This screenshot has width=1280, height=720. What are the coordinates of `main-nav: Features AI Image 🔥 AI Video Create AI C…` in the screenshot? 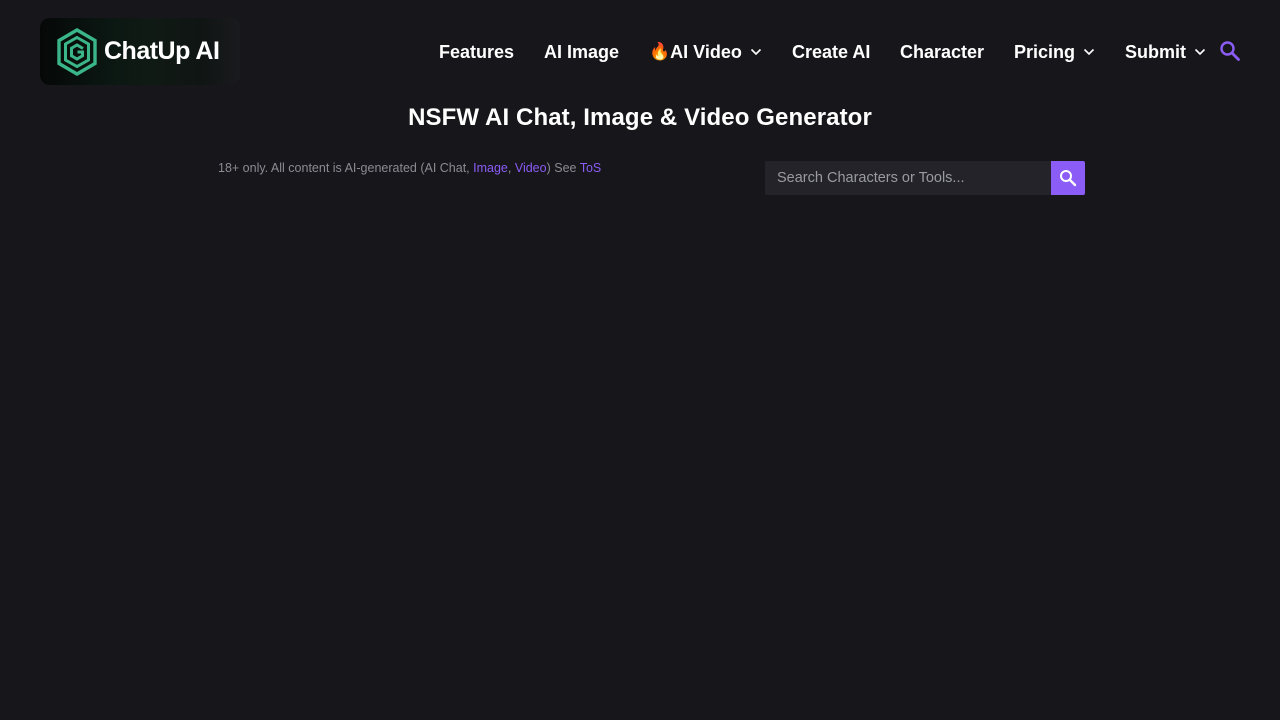 It's located at (640, 52).